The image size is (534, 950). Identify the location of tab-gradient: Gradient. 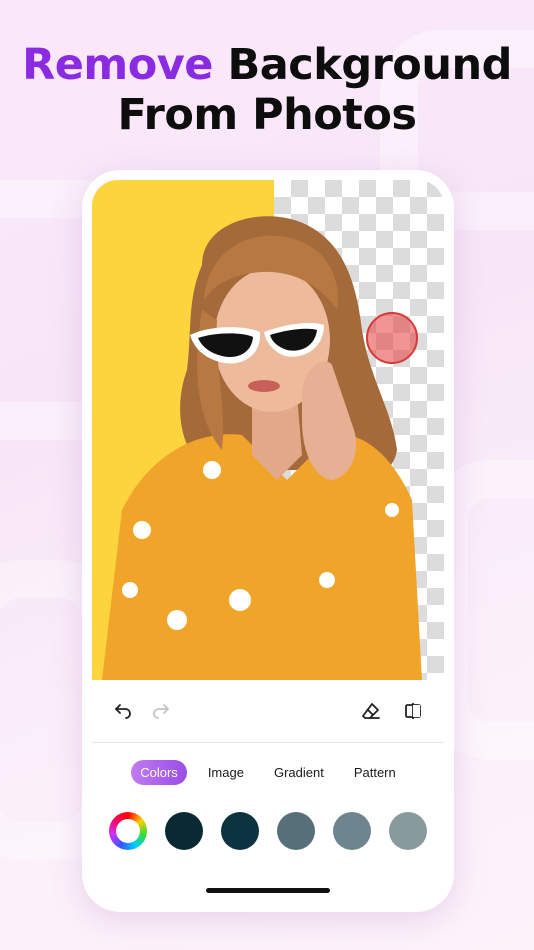
(299, 772).